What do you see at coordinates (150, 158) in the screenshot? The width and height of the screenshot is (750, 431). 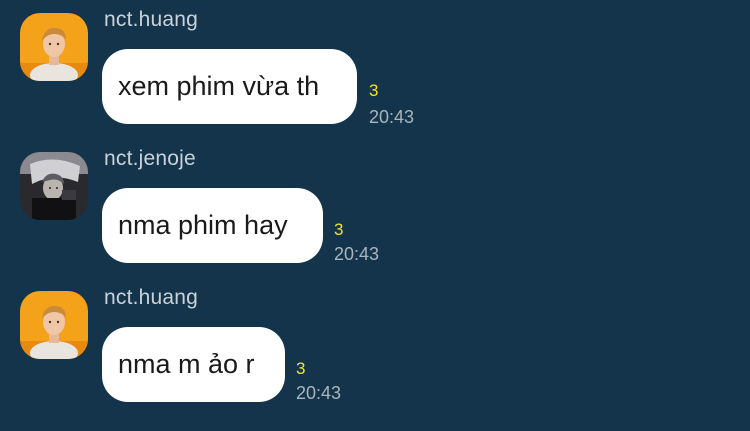 I see `sender-name: nct.jenoje` at bounding box center [150, 158].